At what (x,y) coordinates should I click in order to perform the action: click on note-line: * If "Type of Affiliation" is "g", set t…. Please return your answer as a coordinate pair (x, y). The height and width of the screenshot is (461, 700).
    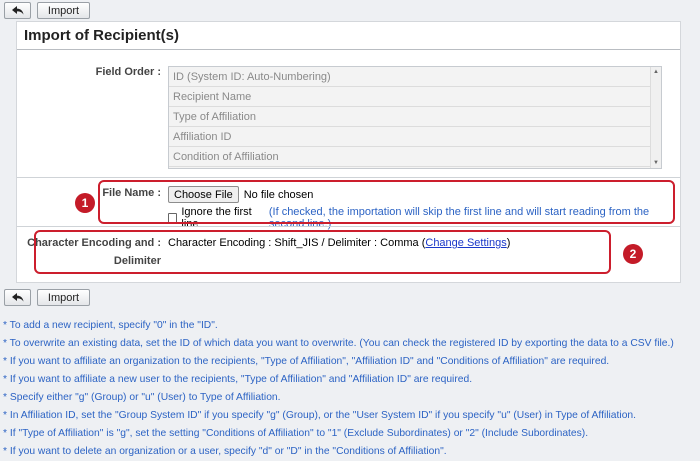
    Looking at the image, I should click on (296, 433).